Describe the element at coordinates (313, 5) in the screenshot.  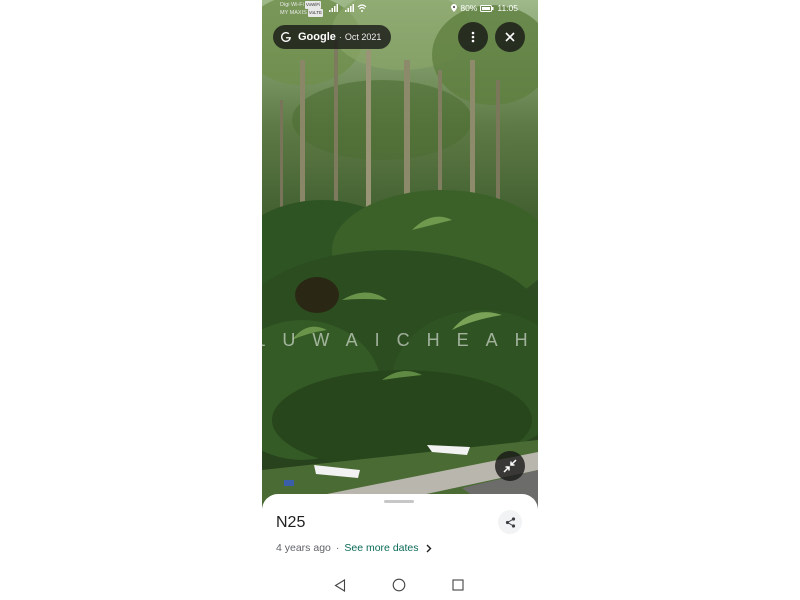
I see `carrier-line-1-tag: VoWiFi` at that location.